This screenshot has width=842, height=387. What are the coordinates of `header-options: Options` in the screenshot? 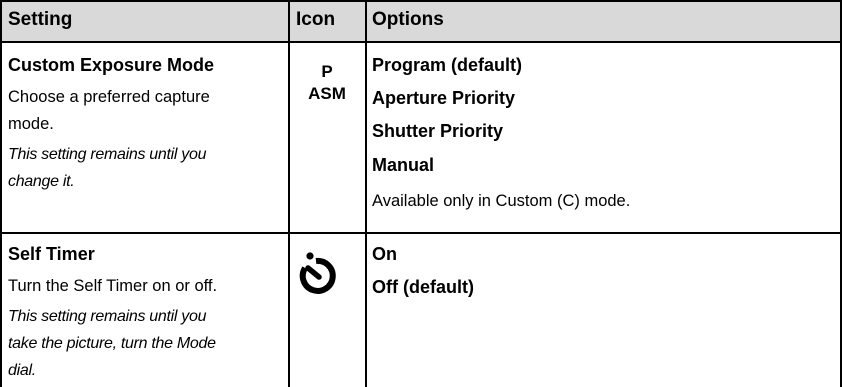 It's located at (408, 19).